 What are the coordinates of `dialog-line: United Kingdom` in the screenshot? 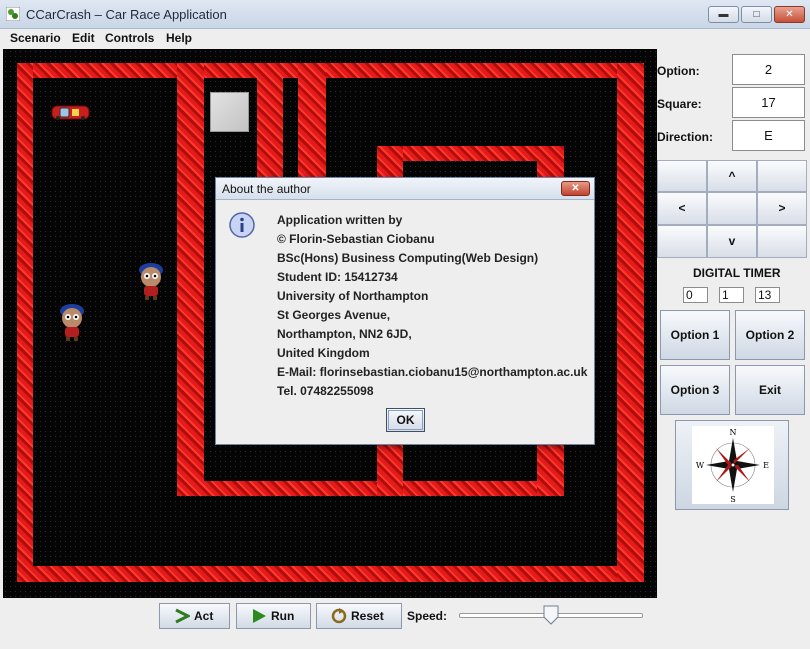 It's located at (323, 353).